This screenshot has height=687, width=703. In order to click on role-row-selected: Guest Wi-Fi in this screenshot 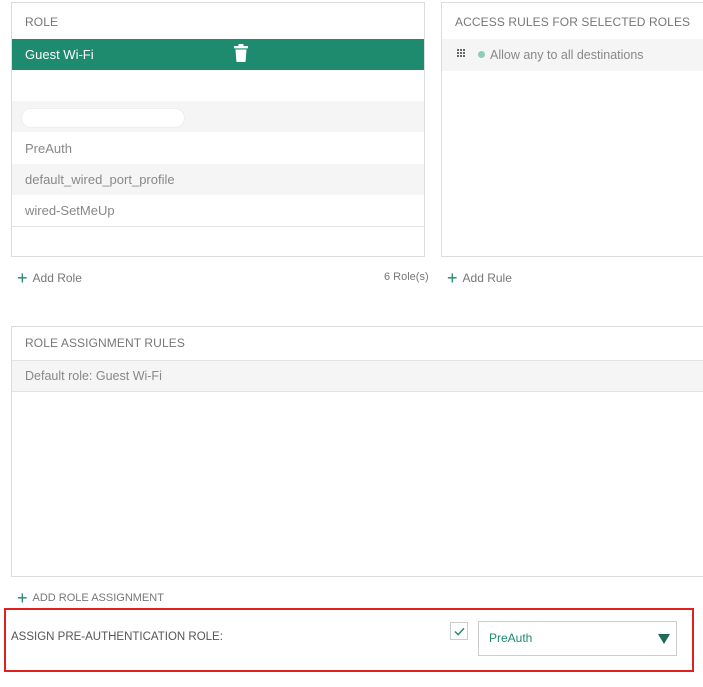, I will do `click(218, 54)`.